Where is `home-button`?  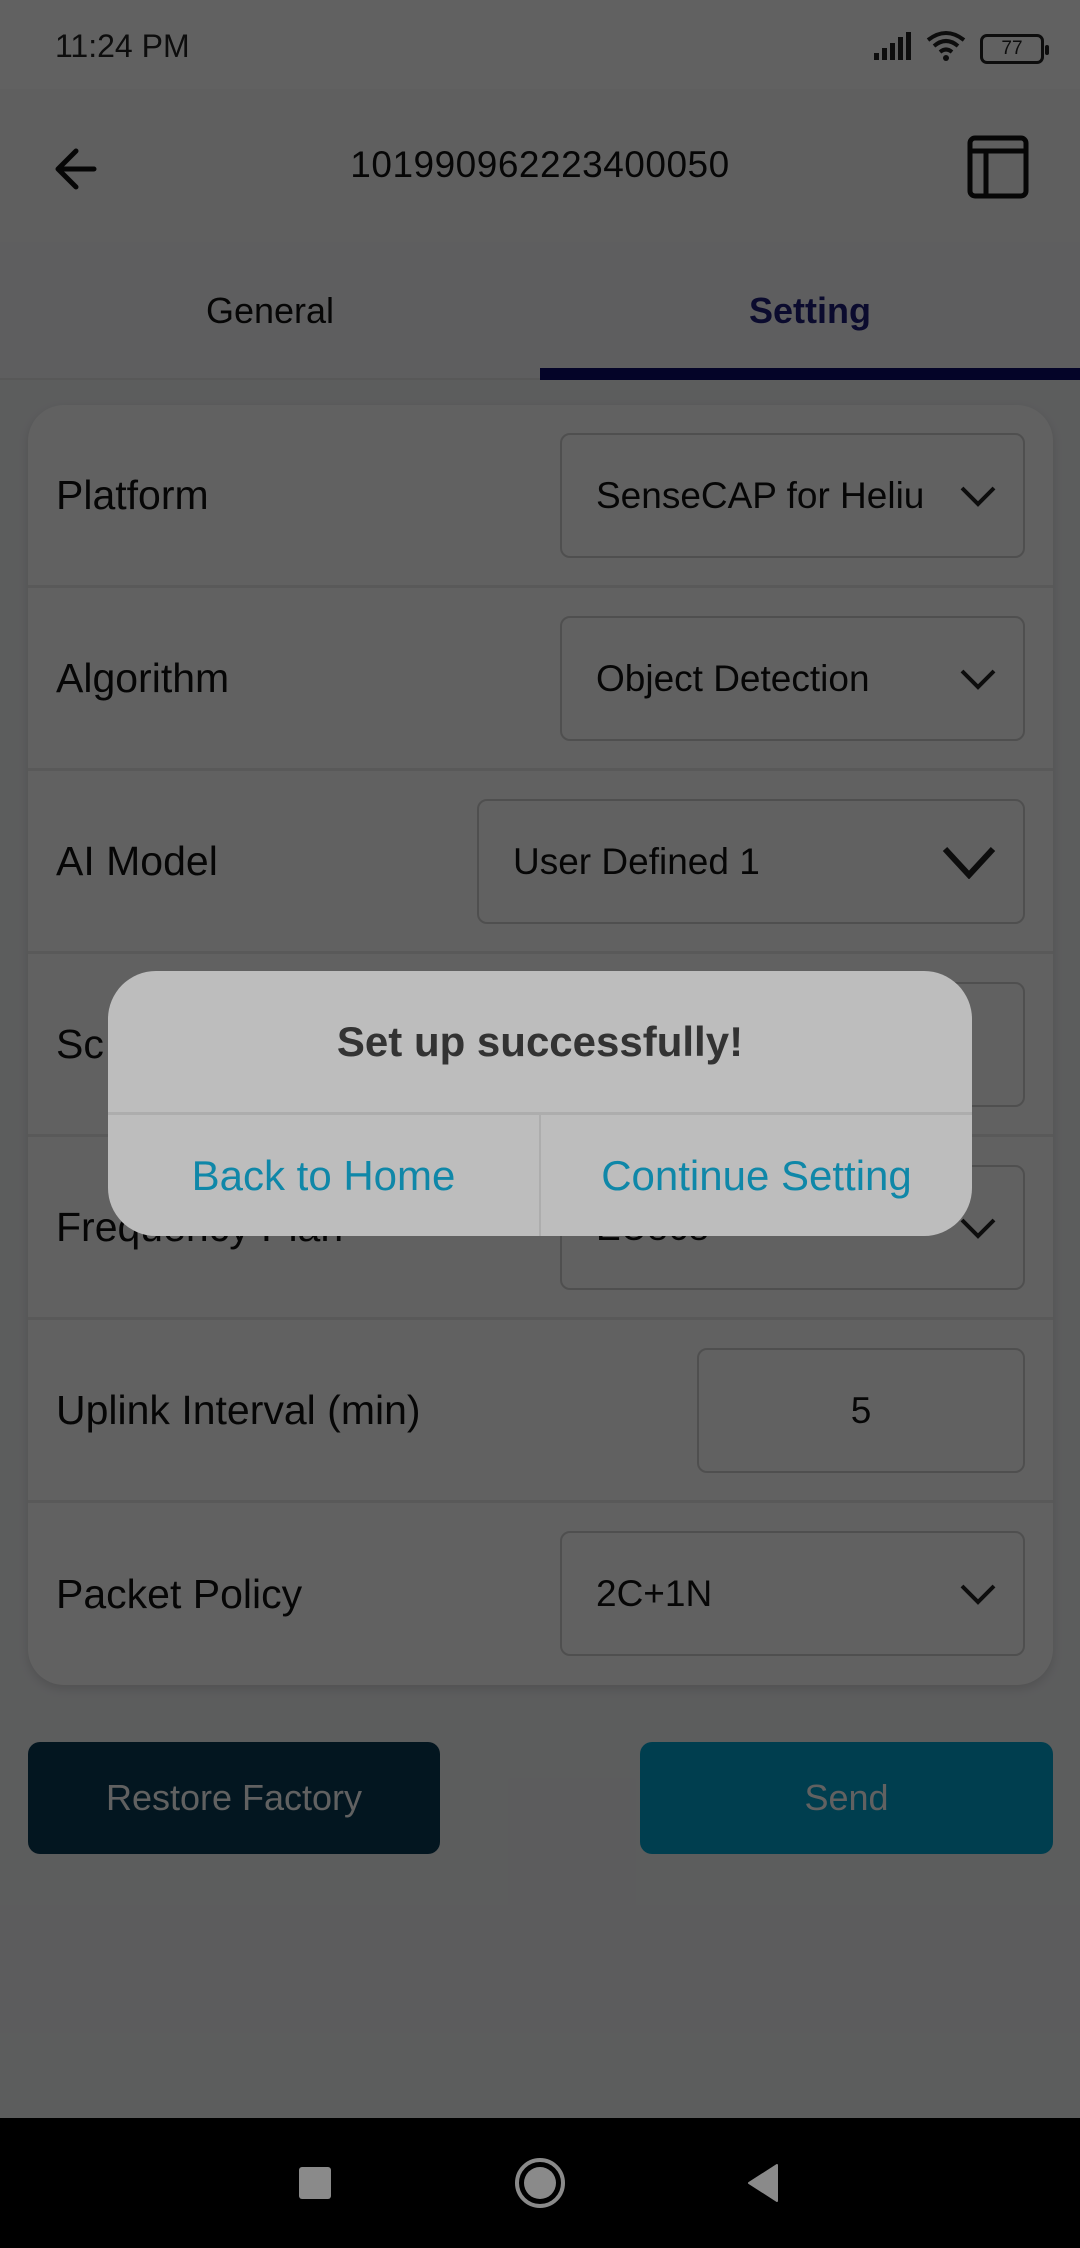
home-button is located at coordinates (540, 2183).